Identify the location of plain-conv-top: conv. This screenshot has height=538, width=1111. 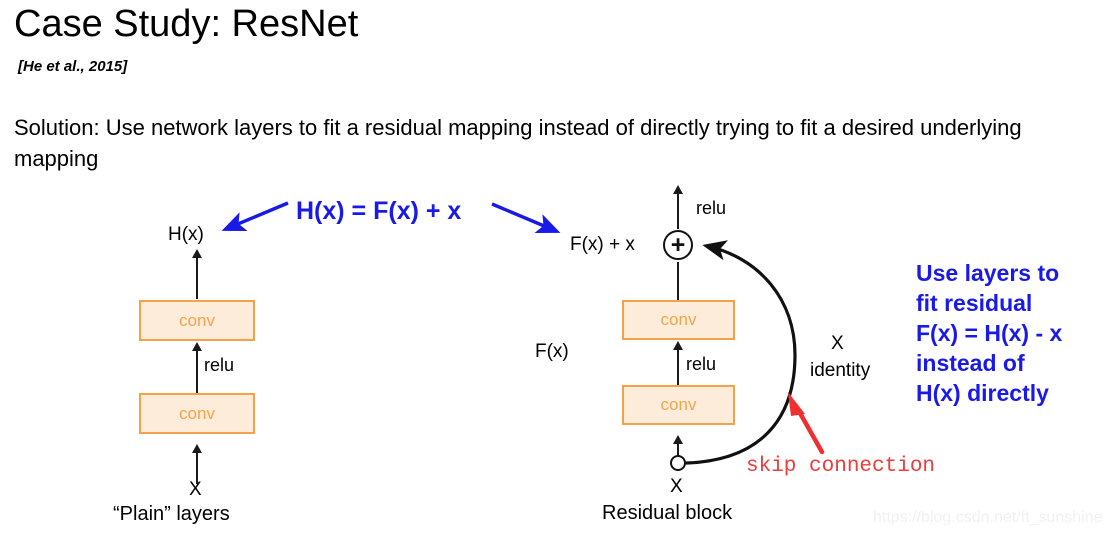
(197, 320).